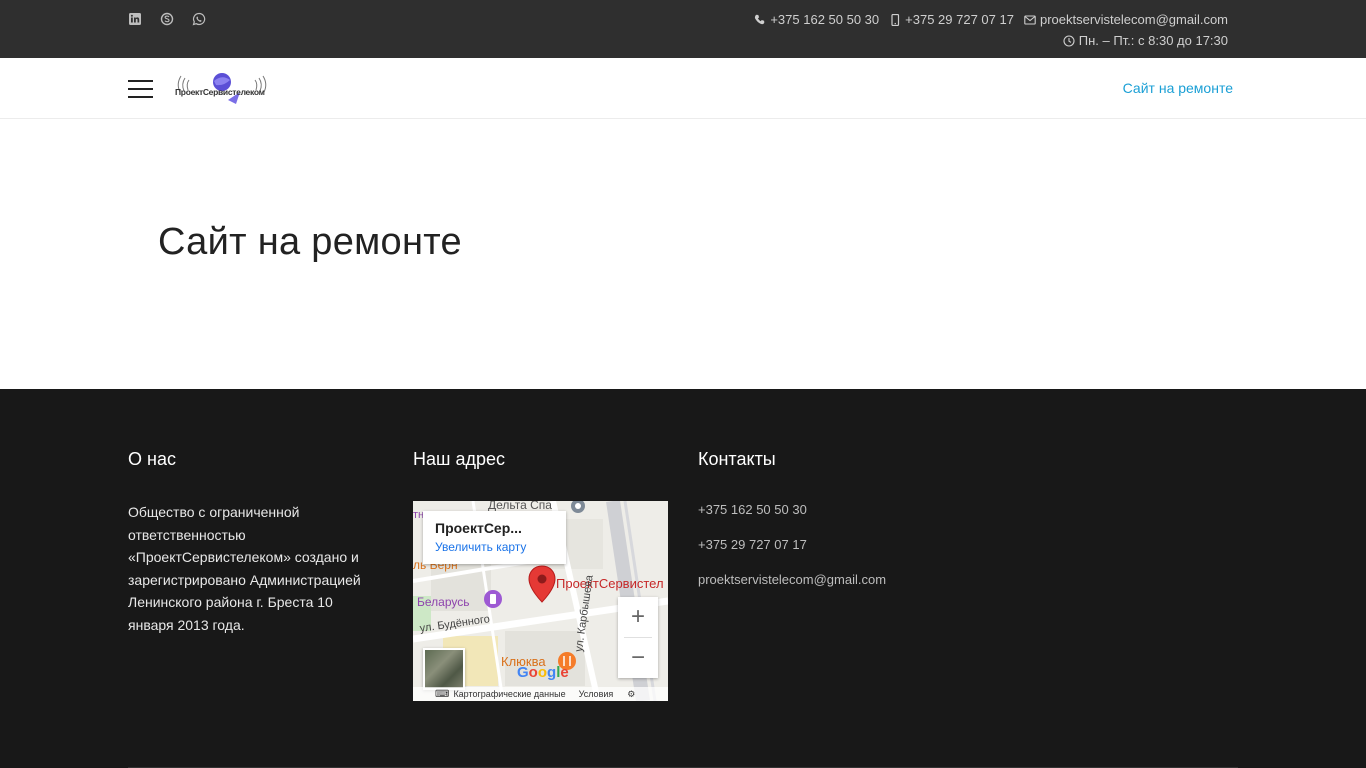 The height and width of the screenshot is (768, 1366). Describe the element at coordinates (442, 694) in the screenshot. I see `keyboard-icon: ⌨` at that location.